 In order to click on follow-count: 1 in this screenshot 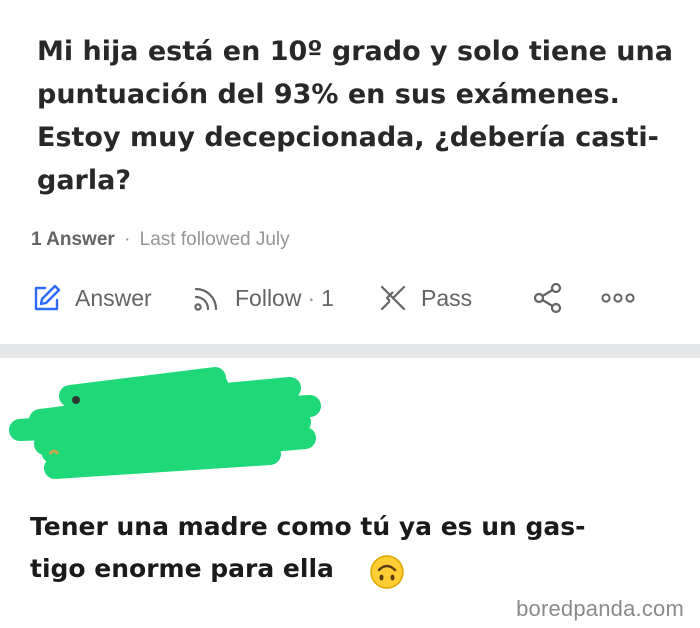, I will do `click(327, 297)`.